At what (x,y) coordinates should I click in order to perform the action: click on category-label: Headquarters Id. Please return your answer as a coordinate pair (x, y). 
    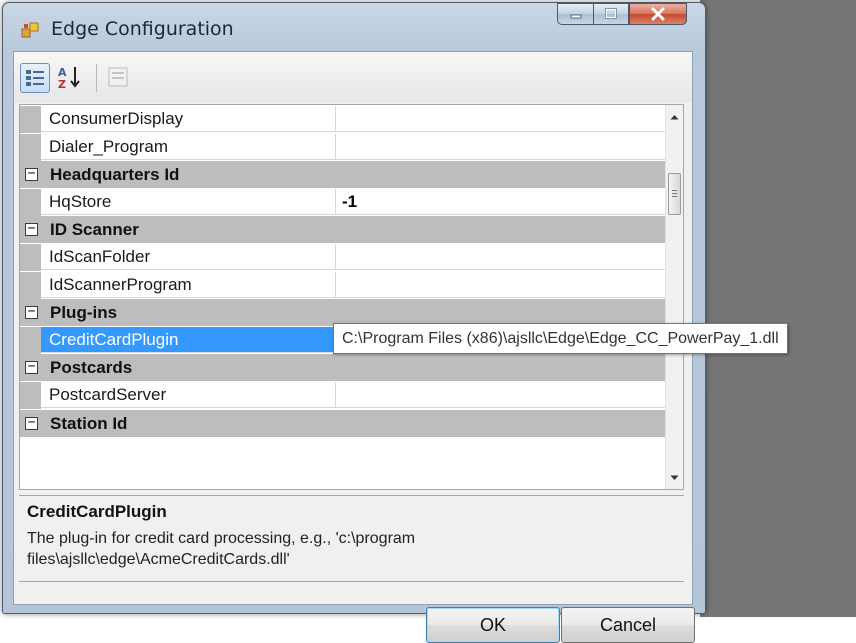
    Looking at the image, I should click on (115, 175).